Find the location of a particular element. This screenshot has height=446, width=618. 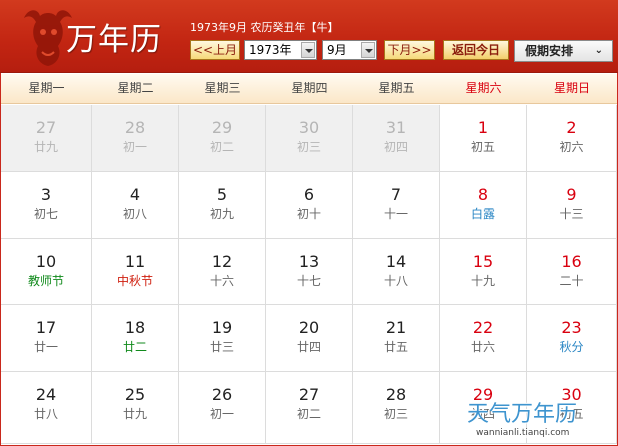

holiday-dropdown-label: 假期安排 is located at coordinates (549, 51).